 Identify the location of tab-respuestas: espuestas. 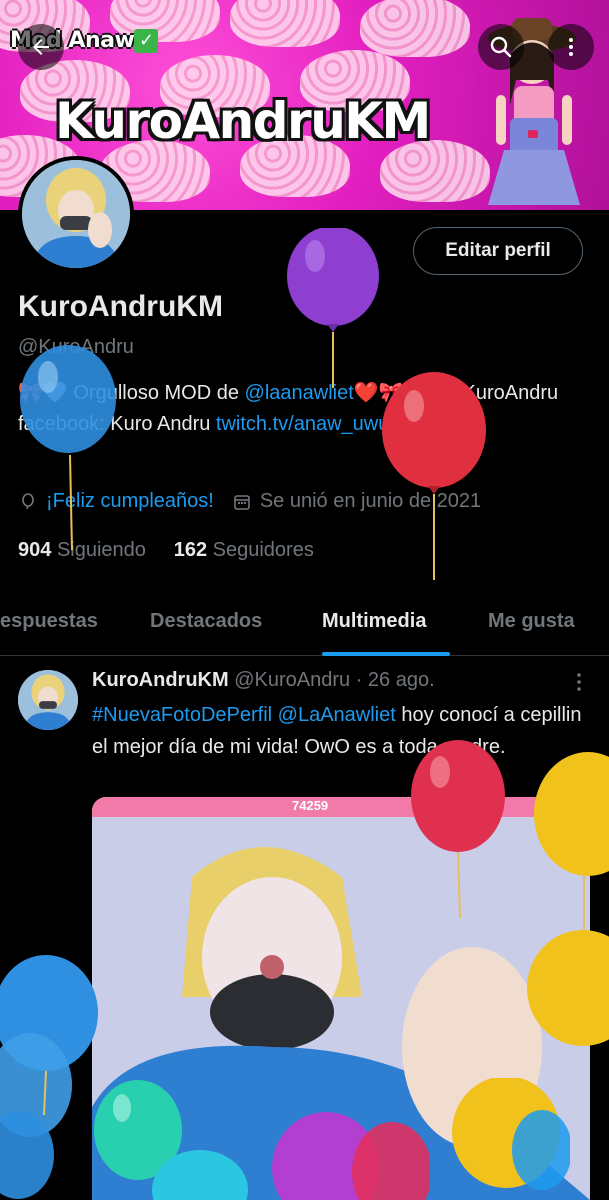
(49, 621).